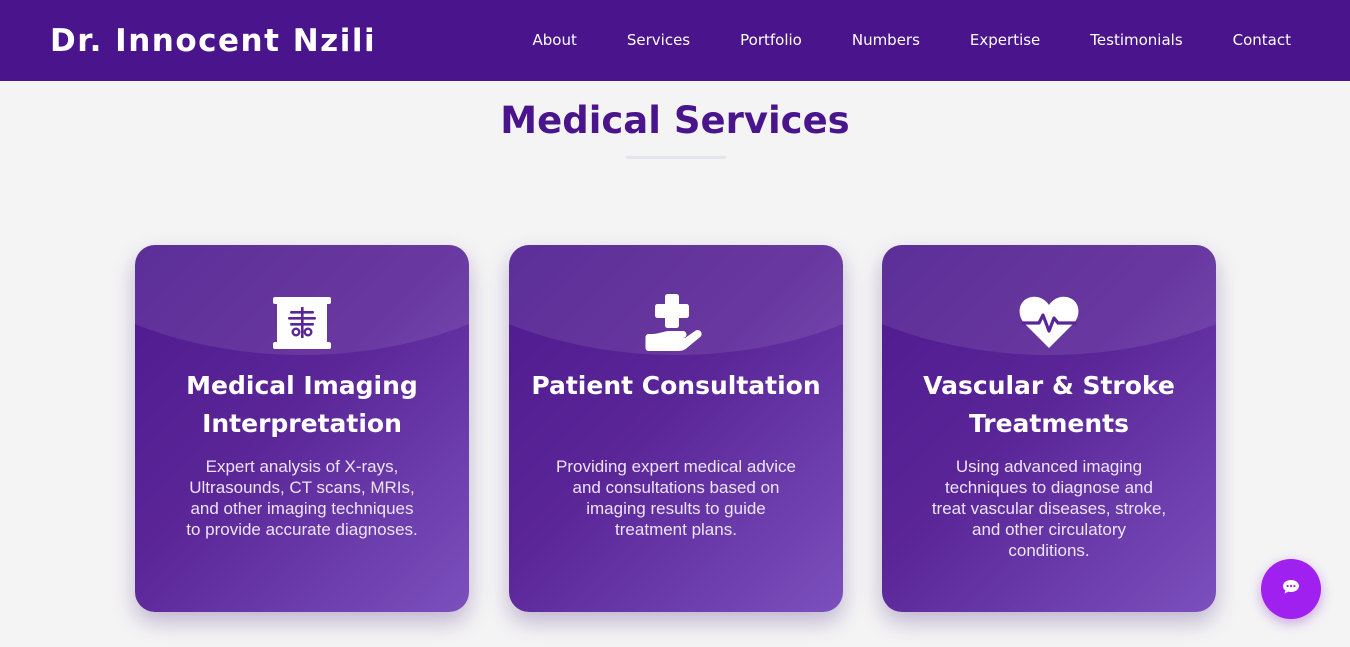 This screenshot has height=647, width=1350. I want to click on nav-link-about: About, so click(555, 40).